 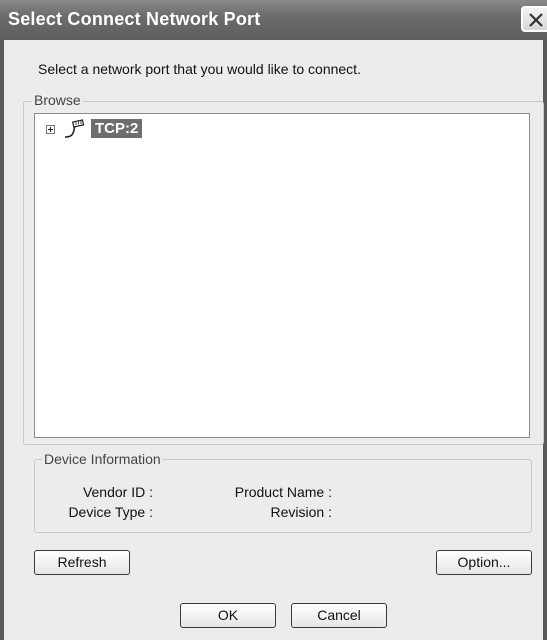 What do you see at coordinates (82, 562) in the screenshot?
I see `refresh-button: Refresh` at bounding box center [82, 562].